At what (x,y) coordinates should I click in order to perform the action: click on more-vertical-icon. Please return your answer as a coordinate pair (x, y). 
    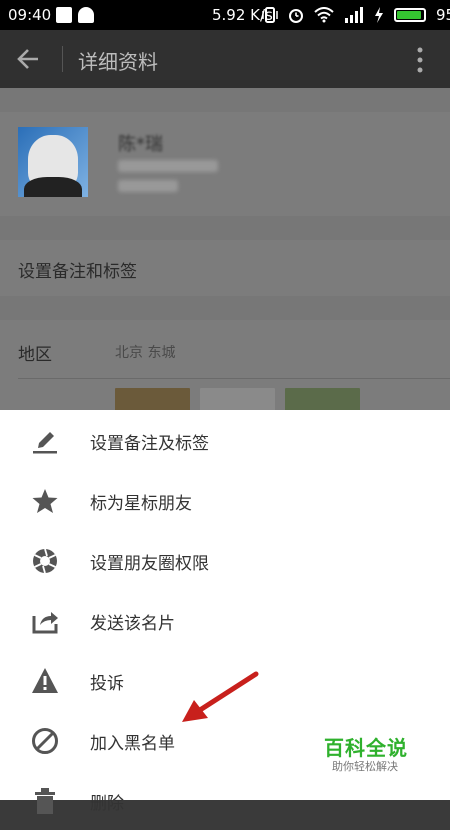
    Looking at the image, I should click on (420, 60).